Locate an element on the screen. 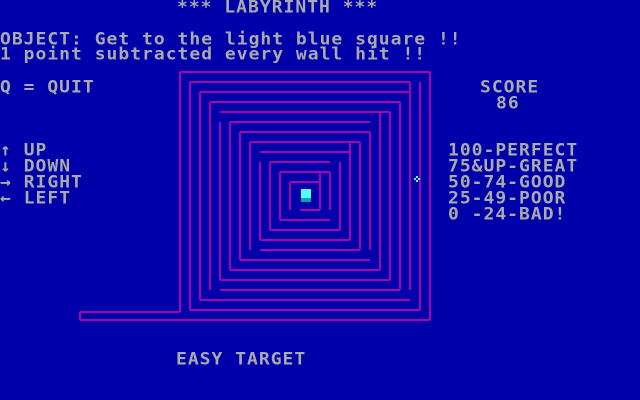 This screenshot has width=640, height=400. target-square-shade is located at coordinates (306, 200).